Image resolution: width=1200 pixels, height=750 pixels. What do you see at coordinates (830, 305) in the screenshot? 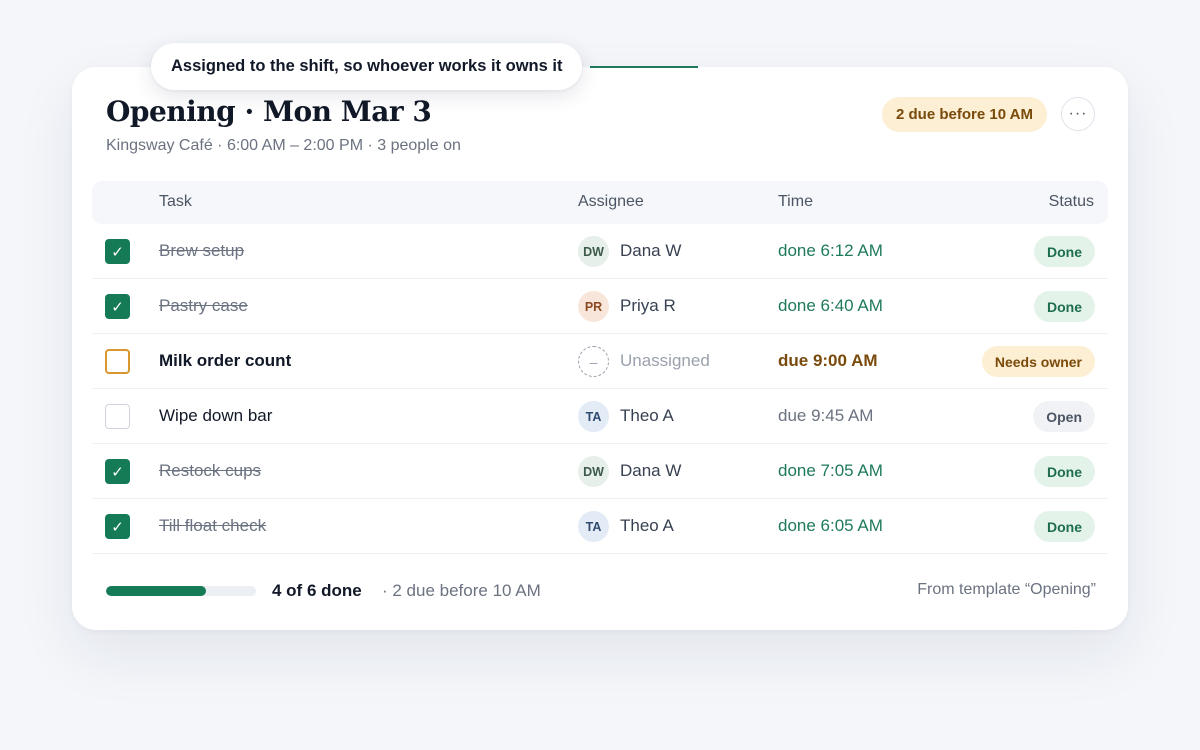
I see `task-time: done 6:40 AM` at bounding box center [830, 305].